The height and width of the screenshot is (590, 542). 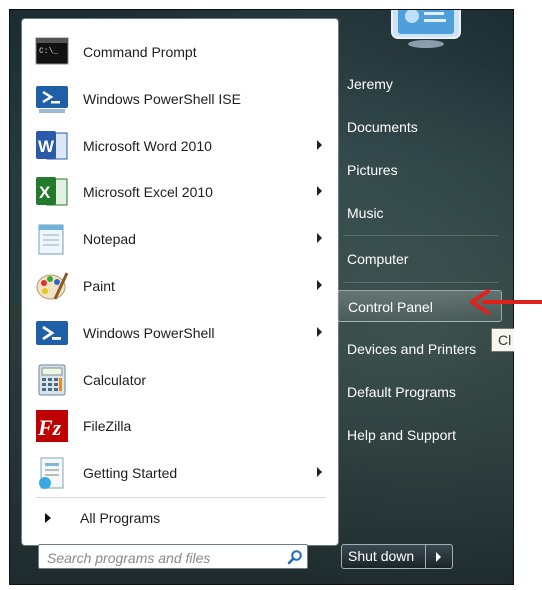 I want to click on right-menu-item: Help and Support, so click(x=419, y=435).